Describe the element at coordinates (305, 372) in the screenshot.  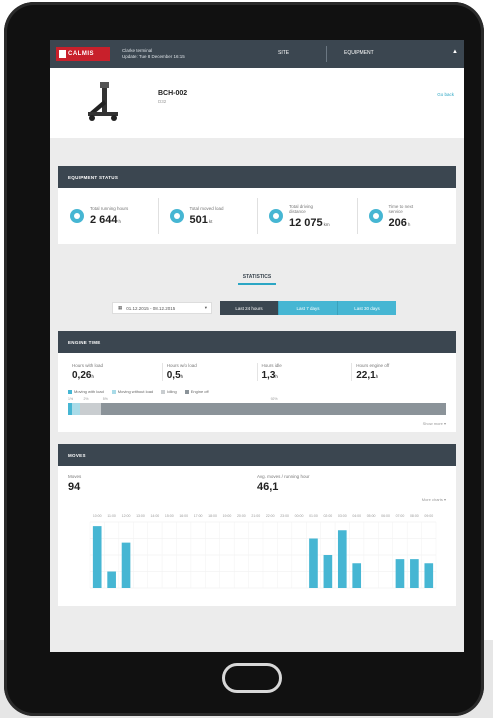
I see `hours-idle: Hours idle 1,3h` at that location.